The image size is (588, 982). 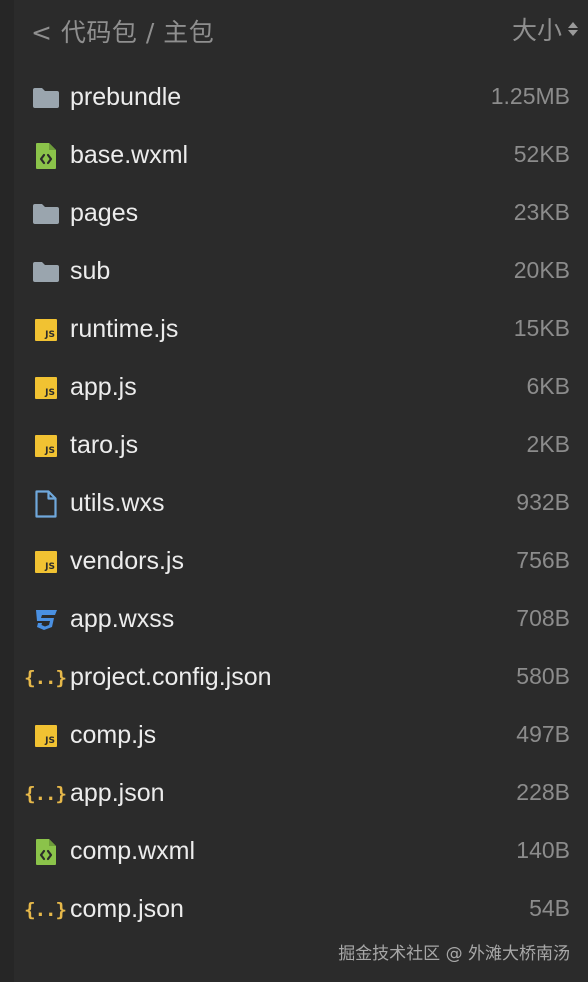 What do you see at coordinates (543, 734) in the screenshot?
I see `file-size: 497B` at bounding box center [543, 734].